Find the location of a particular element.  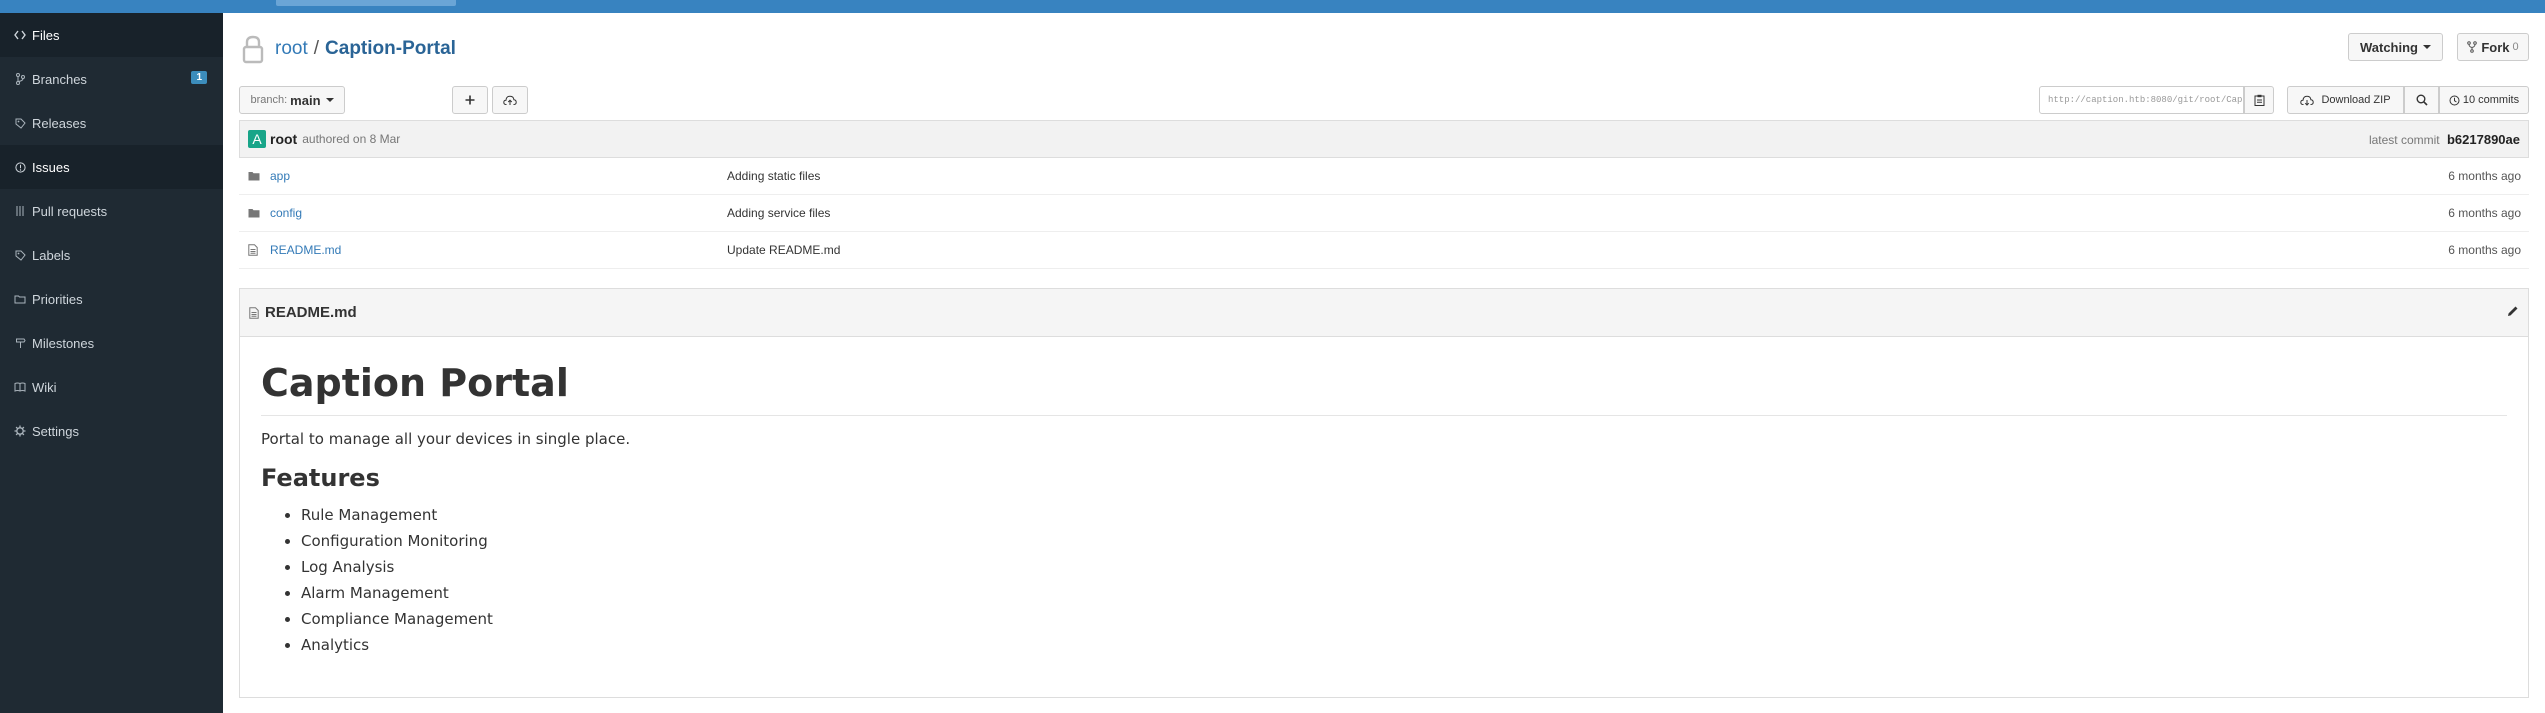

file-name-link: README.md is located at coordinates (498, 250).